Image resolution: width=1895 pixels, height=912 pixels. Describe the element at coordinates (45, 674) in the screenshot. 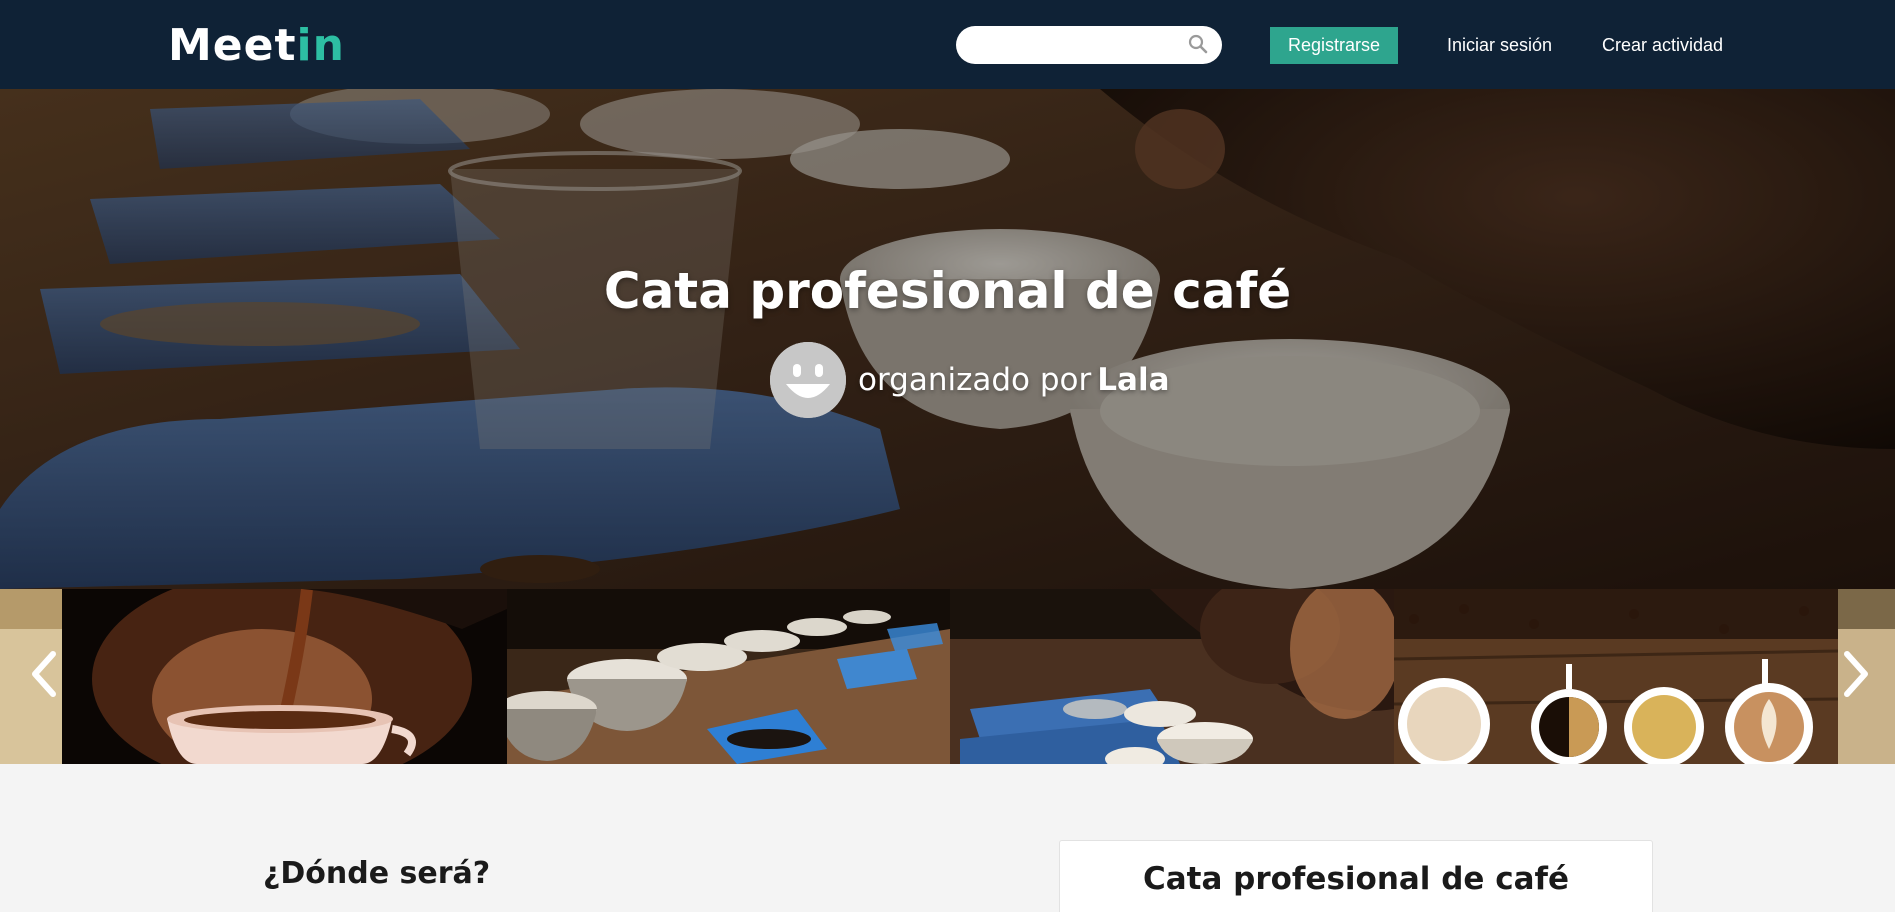

I see `carousel-prev-arrow-icon` at that location.